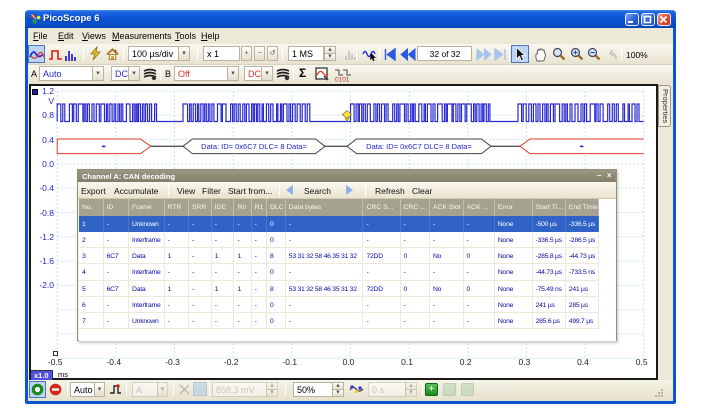 This screenshot has height=413, width=702. Describe the element at coordinates (342, 80) in the screenshot. I see `svg-text: 0101` at that location.